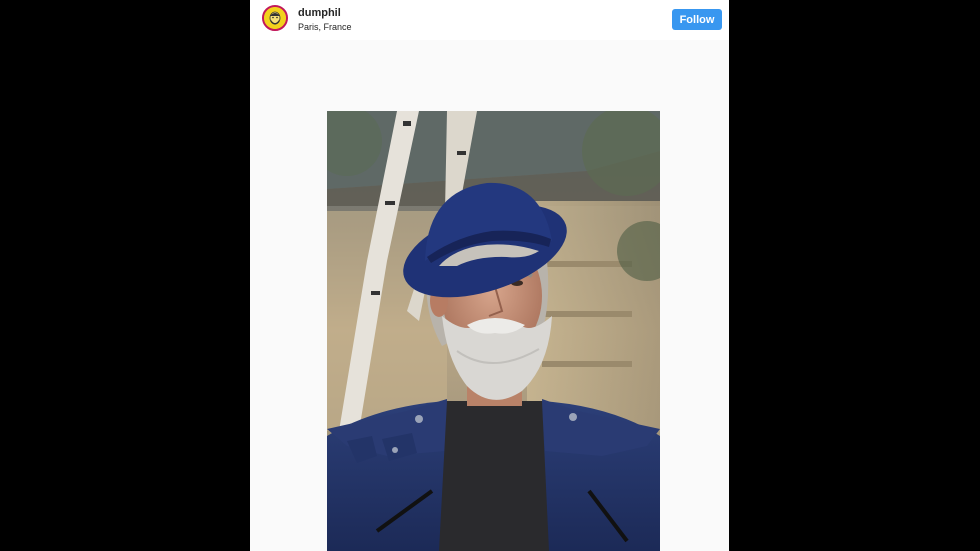  I want to click on follow-button: Follow, so click(697, 19).